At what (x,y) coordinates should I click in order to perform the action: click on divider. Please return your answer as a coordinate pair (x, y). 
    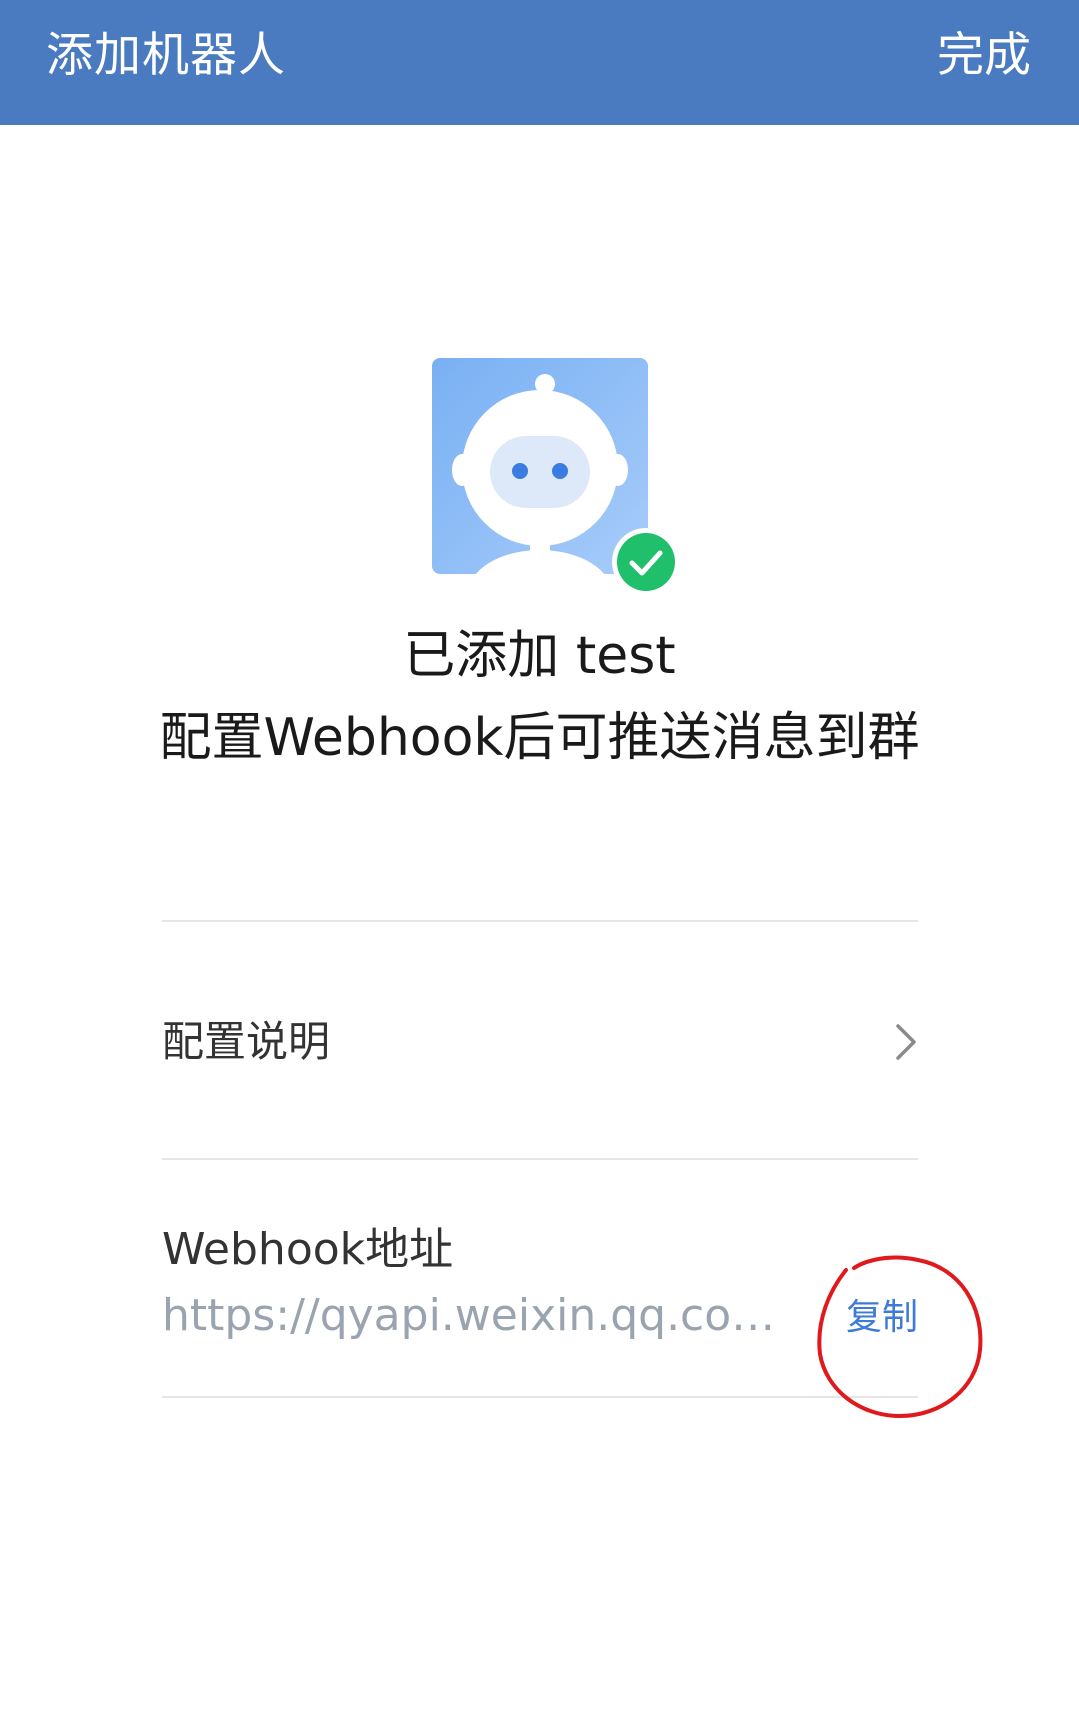
    Looking at the image, I should click on (540, 1397).